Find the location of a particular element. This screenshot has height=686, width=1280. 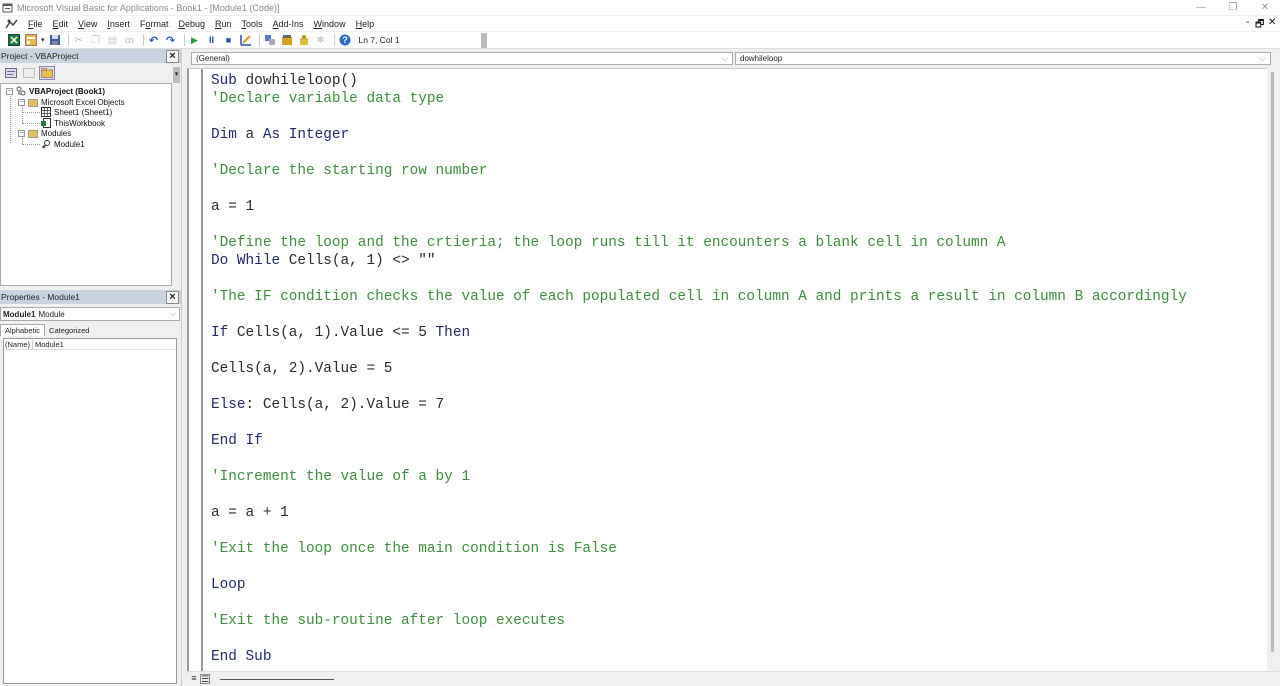

view-code-button is located at coordinates (11, 73).